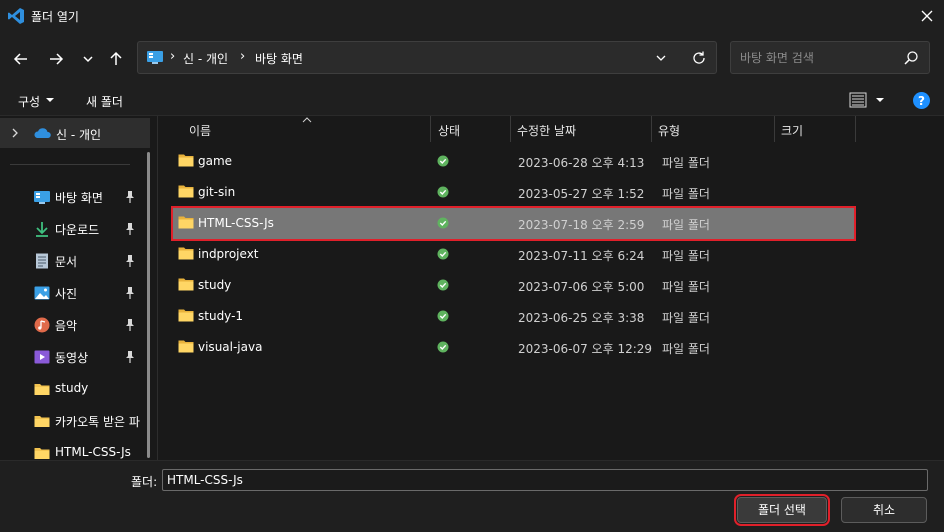  Describe the element at coordinates (545, 480) in the screenshot. I see `folder-name-field` at that location.